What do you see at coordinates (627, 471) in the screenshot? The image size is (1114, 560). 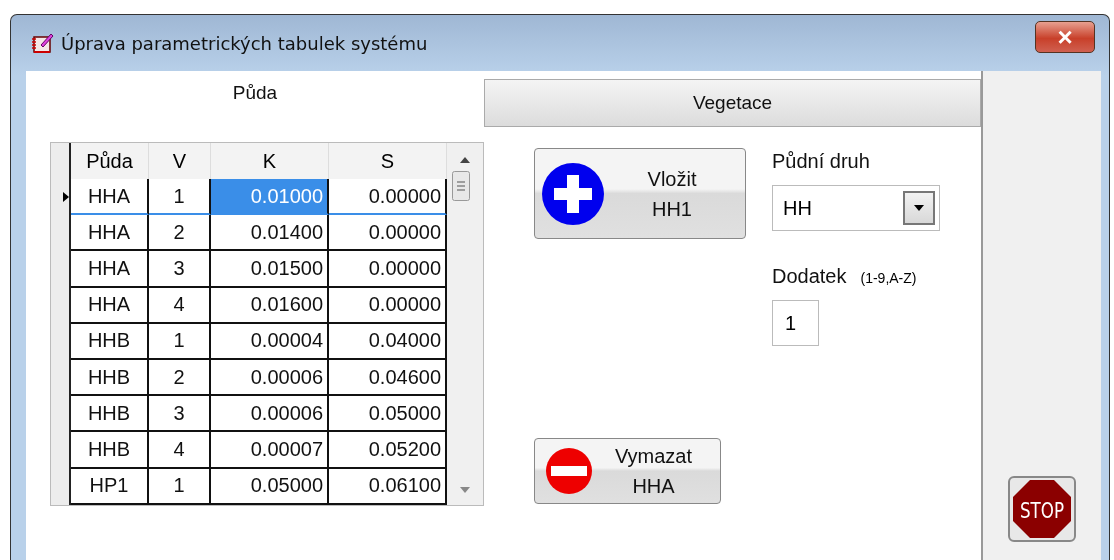 I see `delete-button: Vymazat HHA` at bounding box center [627, 471].